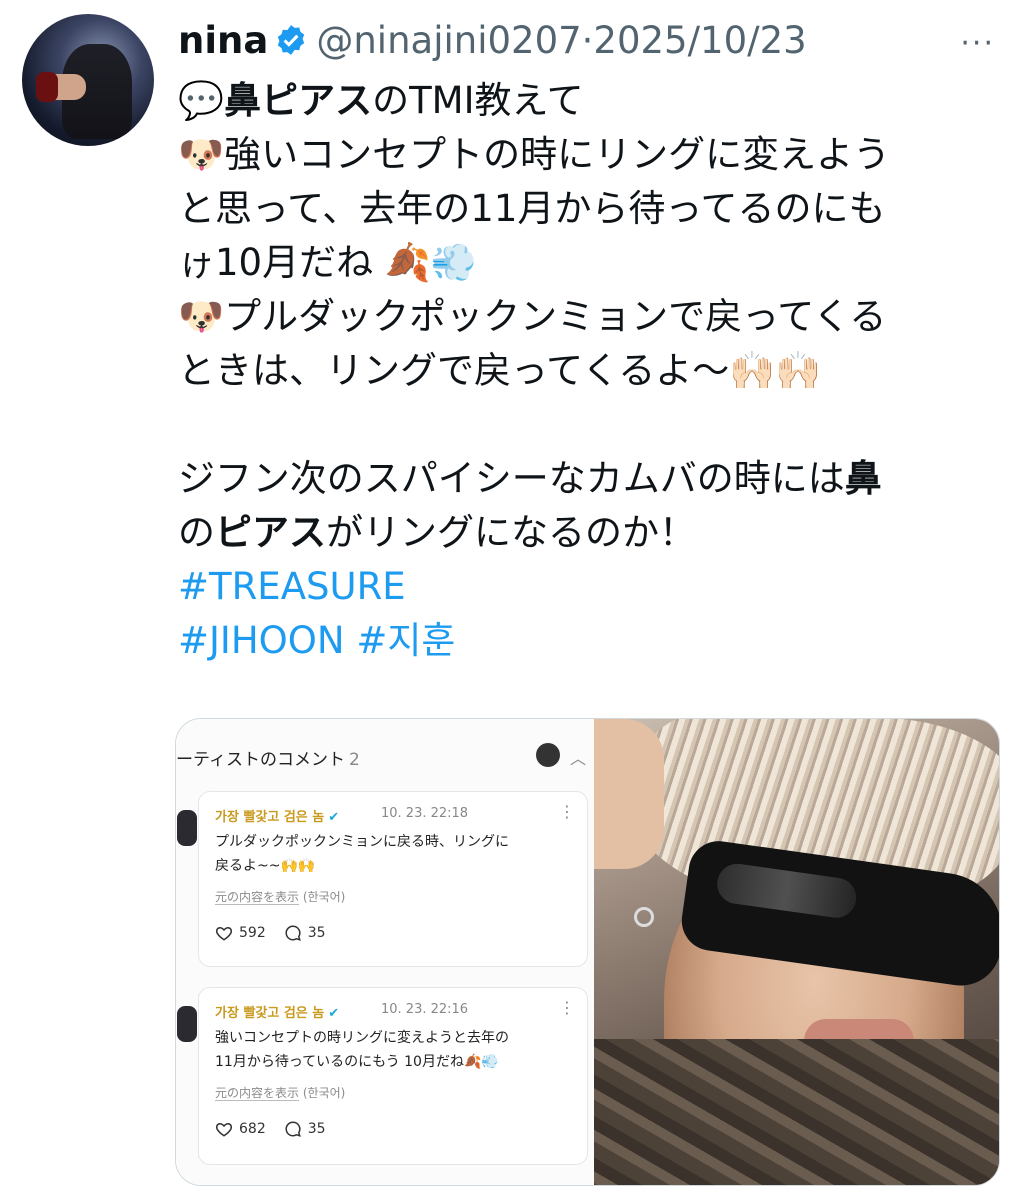 The width and height of the screenshot is (1021, 1200). What do you see at coordinates (196, 532) in the screenshot?
I see `line-text: の` at bounding box center [196, 532].